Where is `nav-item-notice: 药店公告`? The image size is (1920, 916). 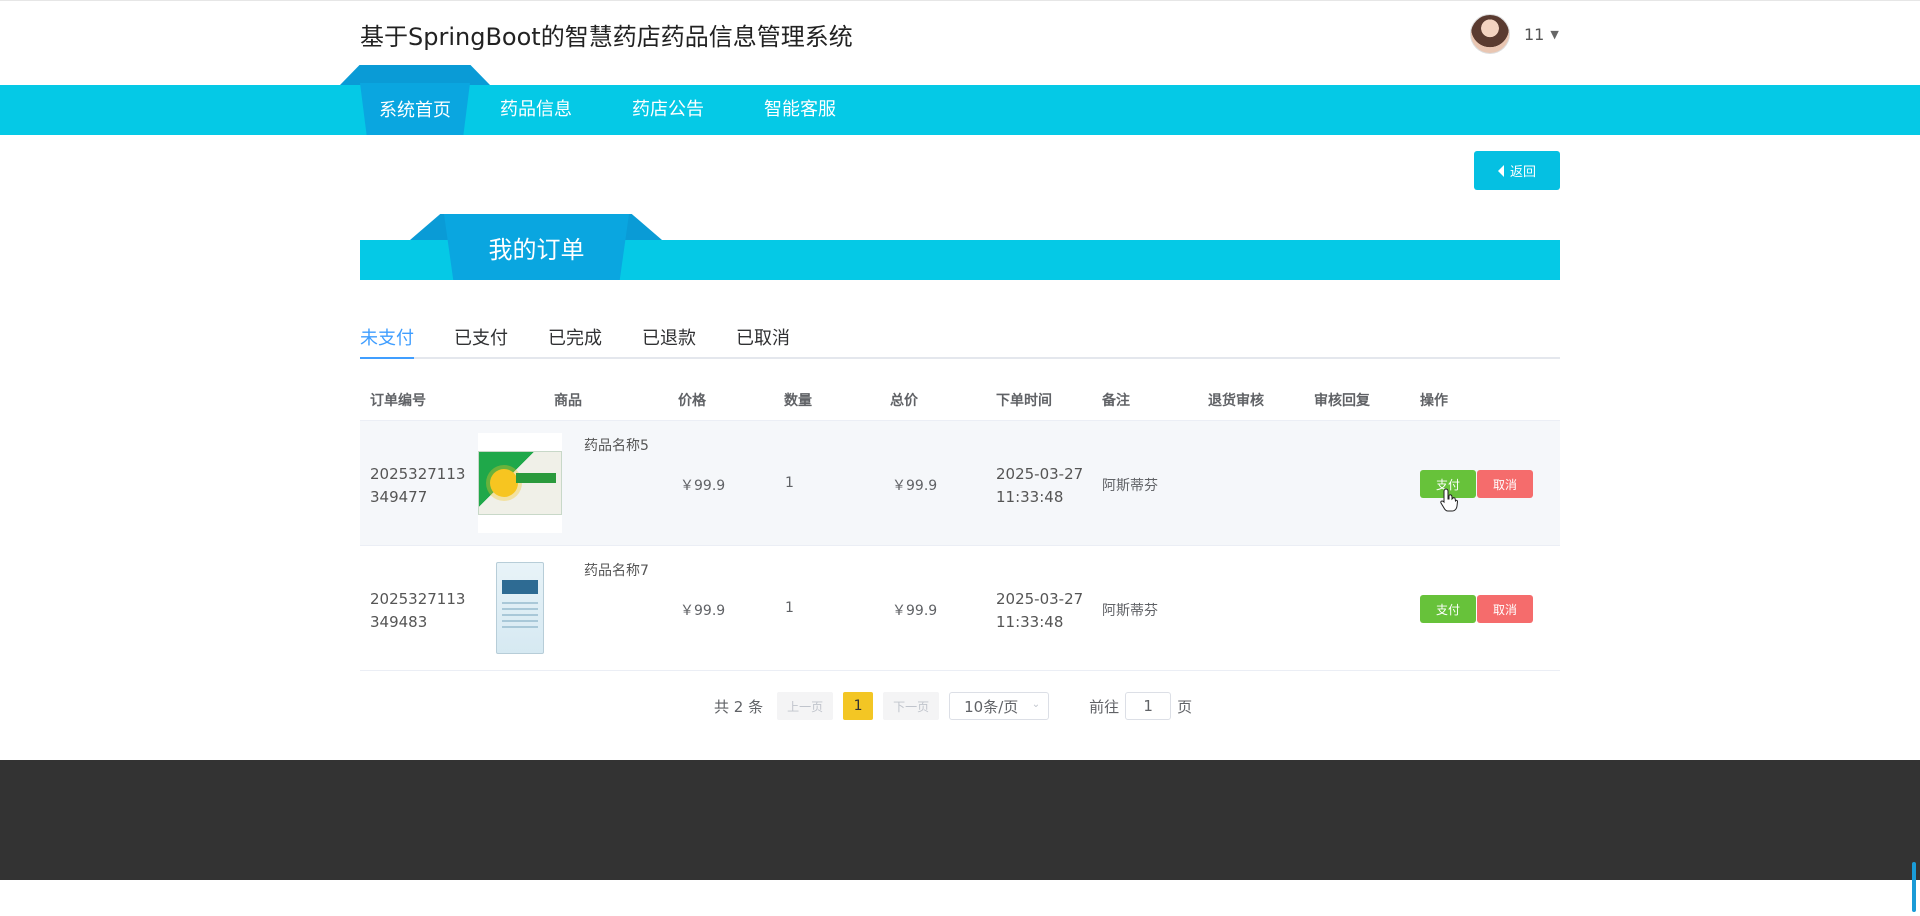
nav-item-notice: 药店公告 is located at coordinates (668, 110).